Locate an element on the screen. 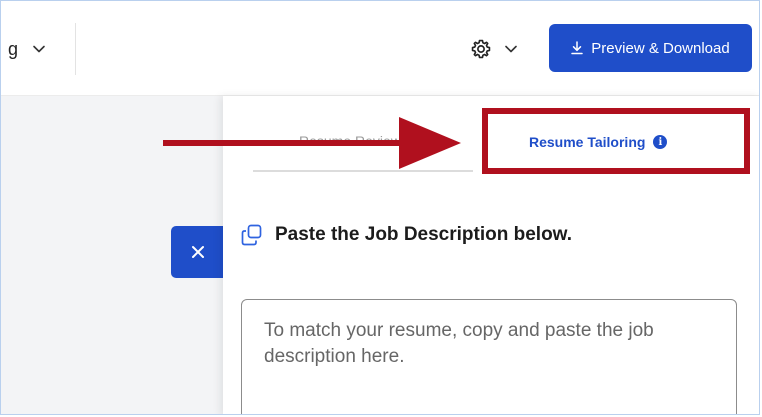  preview-download-label: Preview & Download is located at coordinates (660, 48).